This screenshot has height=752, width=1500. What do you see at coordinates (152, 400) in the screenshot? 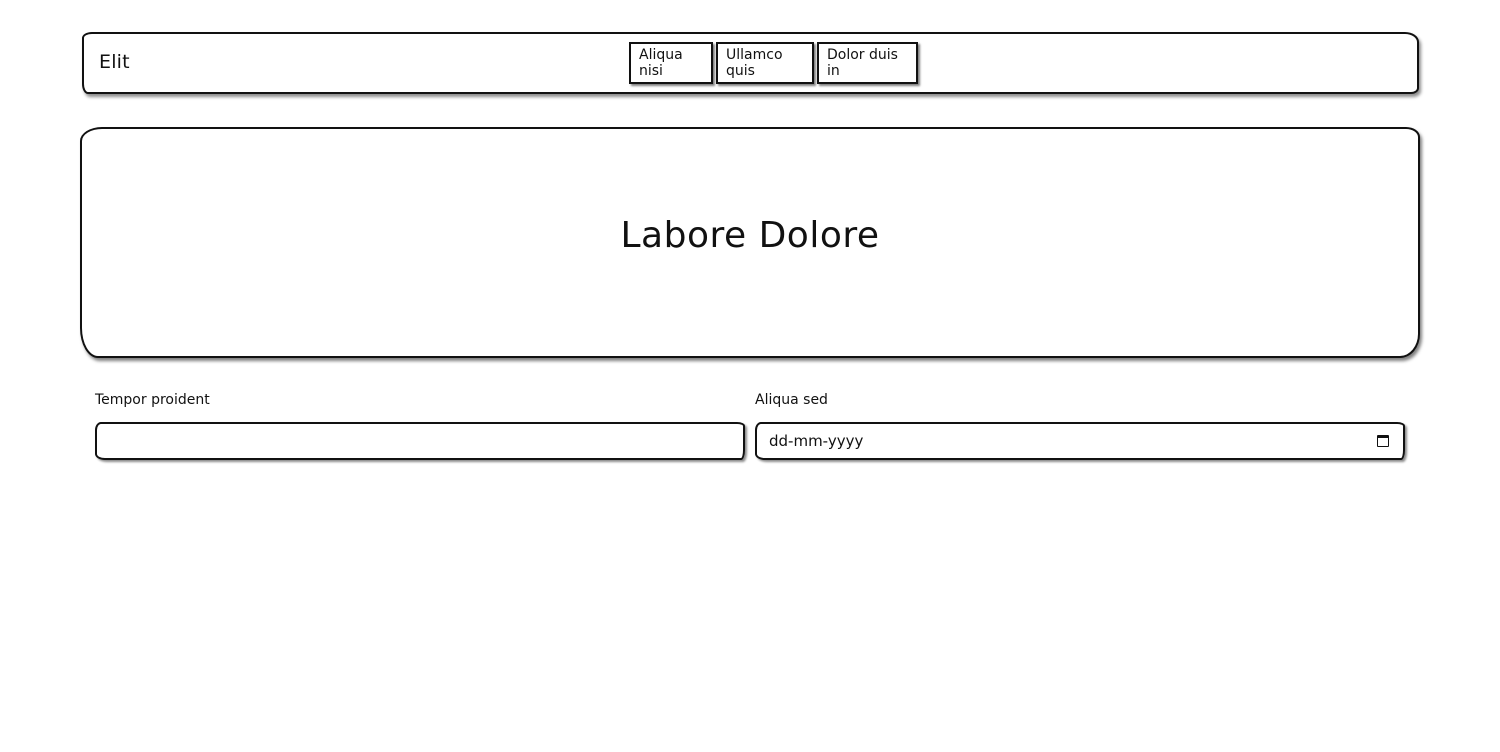
I see `text-field-label: Tempor proident` at bounding box center [152, 400].